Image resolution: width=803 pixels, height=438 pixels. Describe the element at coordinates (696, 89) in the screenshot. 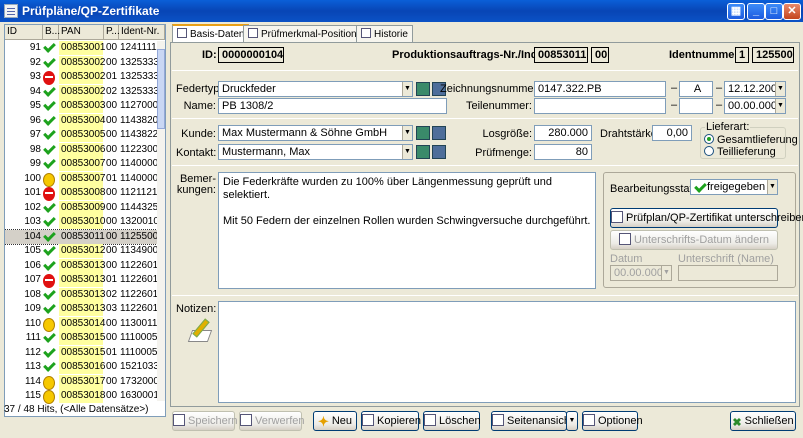

I see `zeichnung-index-field: A` at that location.